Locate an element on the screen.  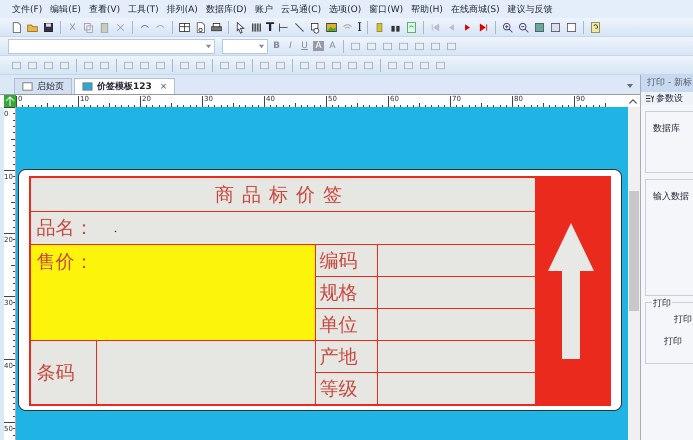
scrollbar-thumb is located at coordinates (633, 251).